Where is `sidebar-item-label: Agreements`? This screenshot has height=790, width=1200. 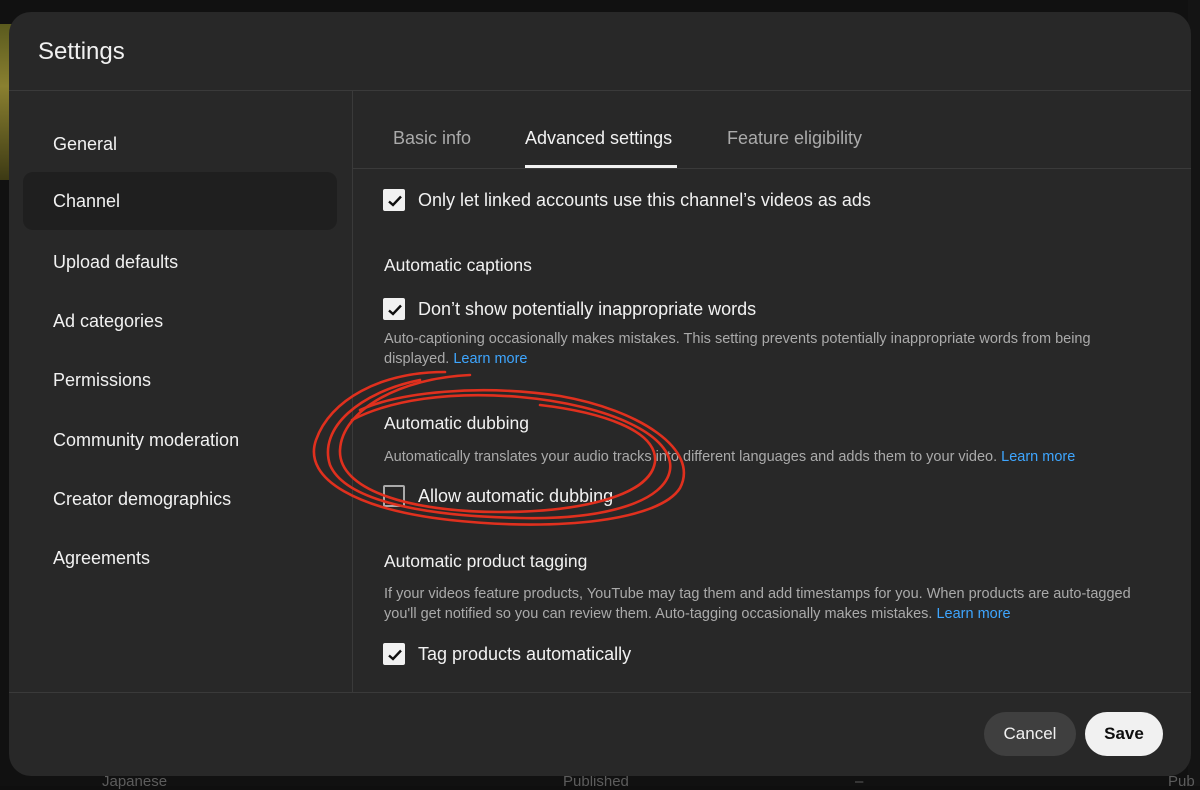 sidebar-item-label: Agreements is located at coordinates (101, 558).